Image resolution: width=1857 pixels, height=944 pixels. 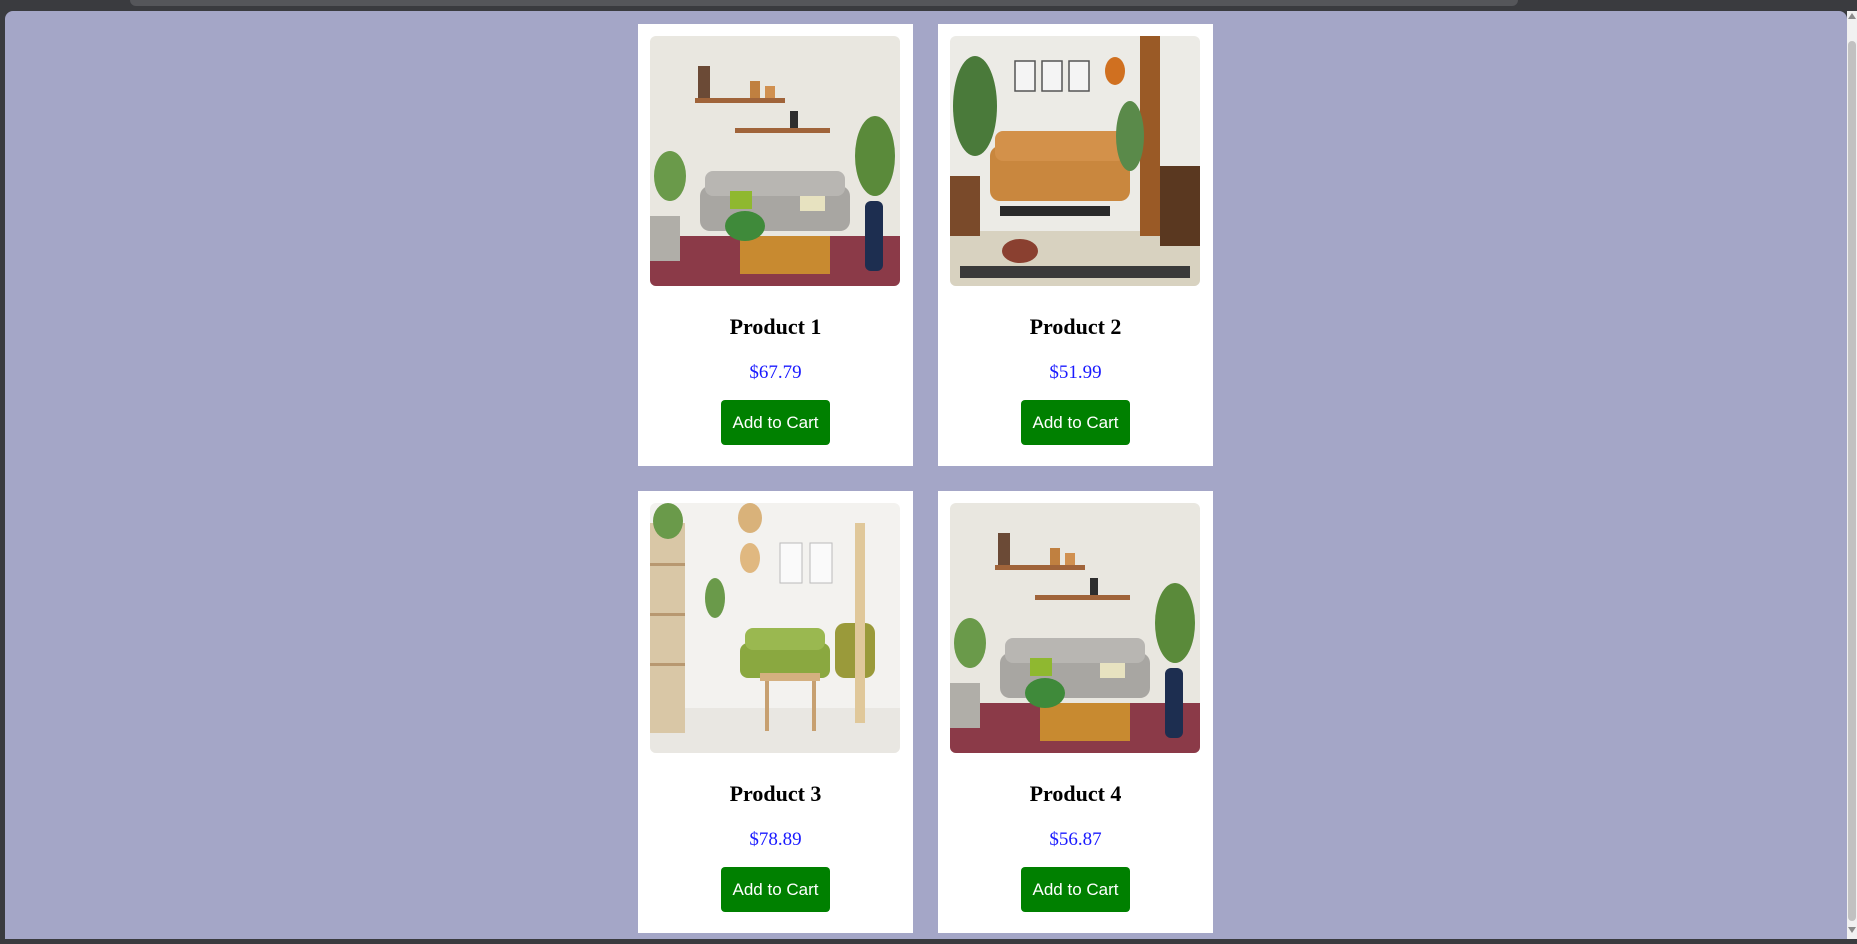 What do you see at coordinates (1075, 793) in the screenshot?
I see `product-name: Product 4` at bounding box center [1075, 793].